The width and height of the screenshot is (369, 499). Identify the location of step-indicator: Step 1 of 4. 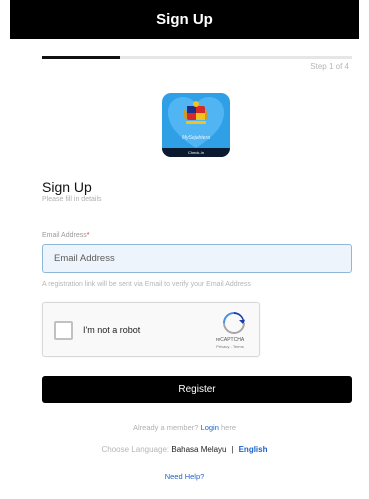
(329, 66).